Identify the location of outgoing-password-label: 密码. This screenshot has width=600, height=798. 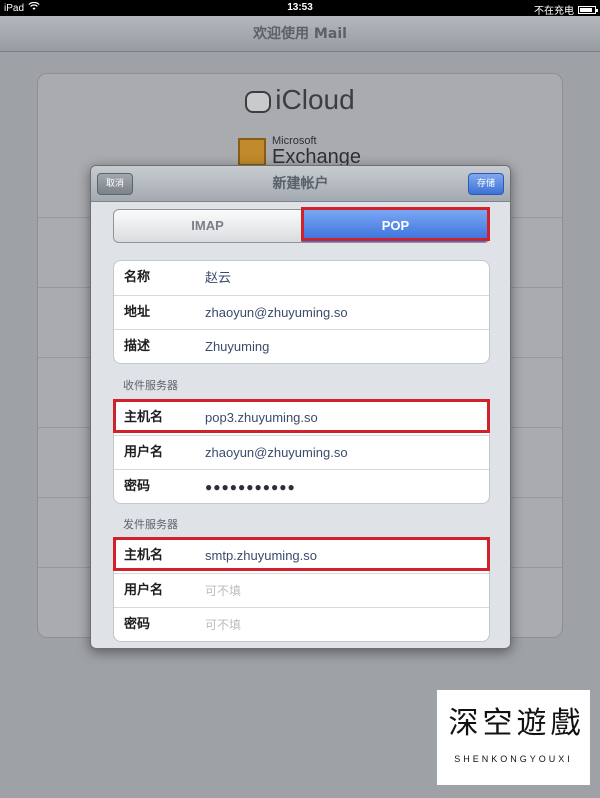
(137, 624).